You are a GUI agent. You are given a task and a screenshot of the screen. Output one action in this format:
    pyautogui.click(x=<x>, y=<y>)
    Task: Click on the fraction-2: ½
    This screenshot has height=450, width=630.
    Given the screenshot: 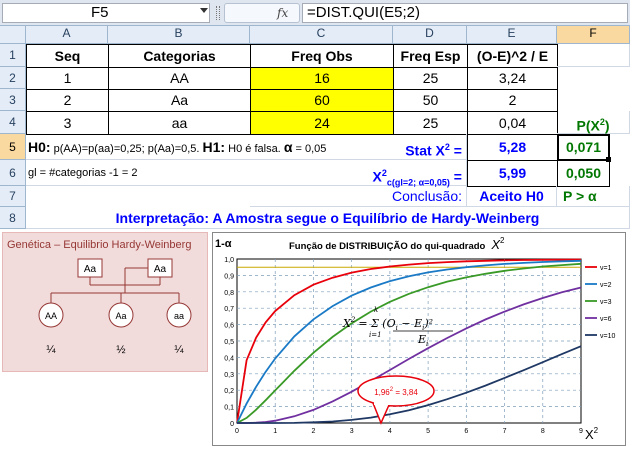 What is the action you would take?
    pyautogui.click(x=120, y=350)
    